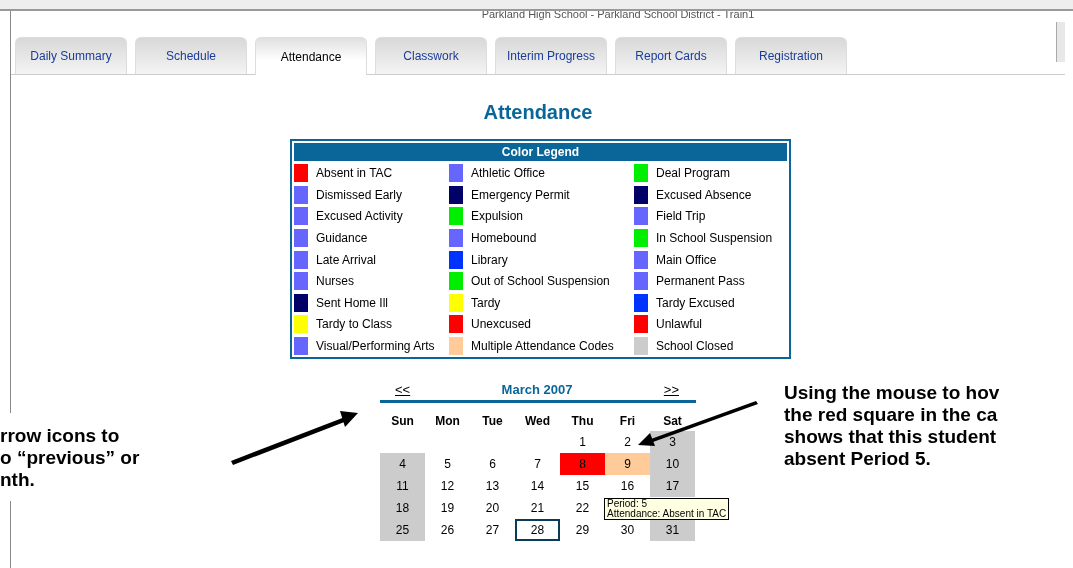  I want to click on weekday-header: Thu, so click(582, 422).